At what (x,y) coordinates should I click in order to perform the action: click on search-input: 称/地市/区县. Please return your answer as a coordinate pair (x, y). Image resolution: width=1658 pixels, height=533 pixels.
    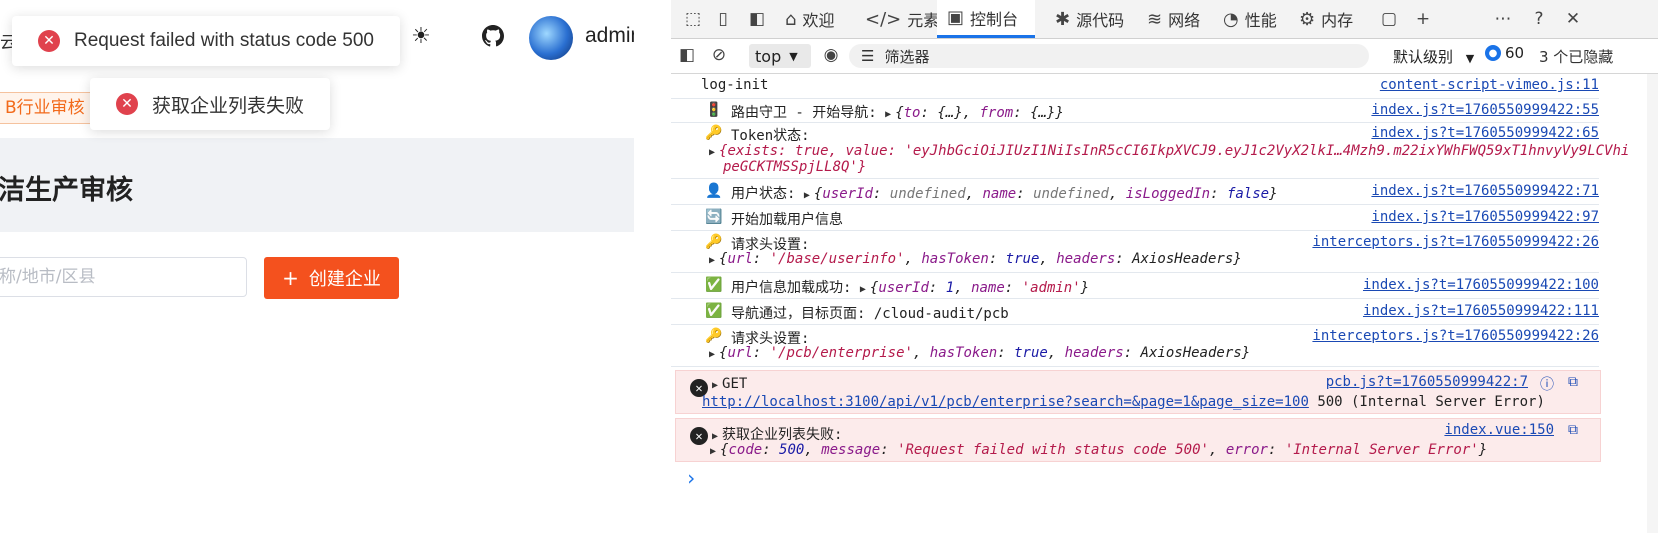
    Looking at the image, I should click on (123, 277).